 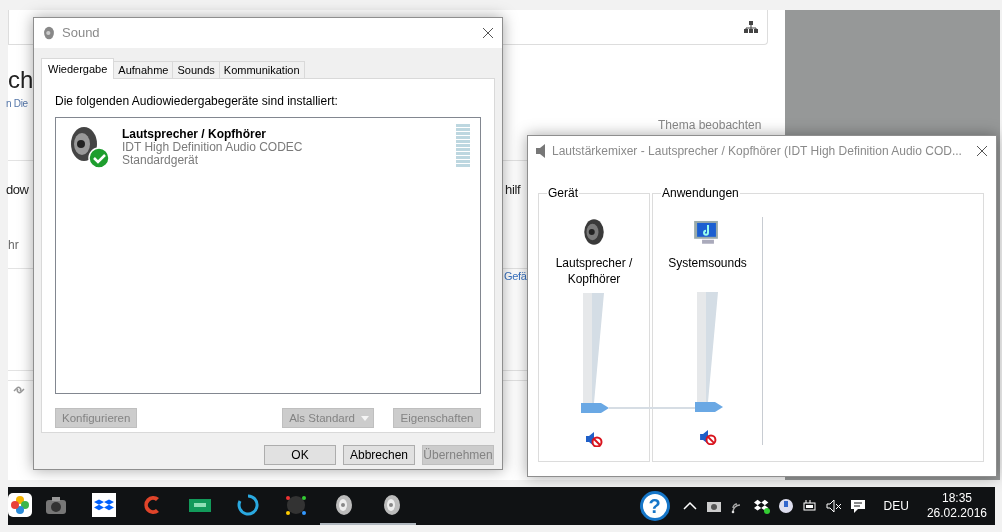 I want to click on flower-icon, so click(x=20, y=505).